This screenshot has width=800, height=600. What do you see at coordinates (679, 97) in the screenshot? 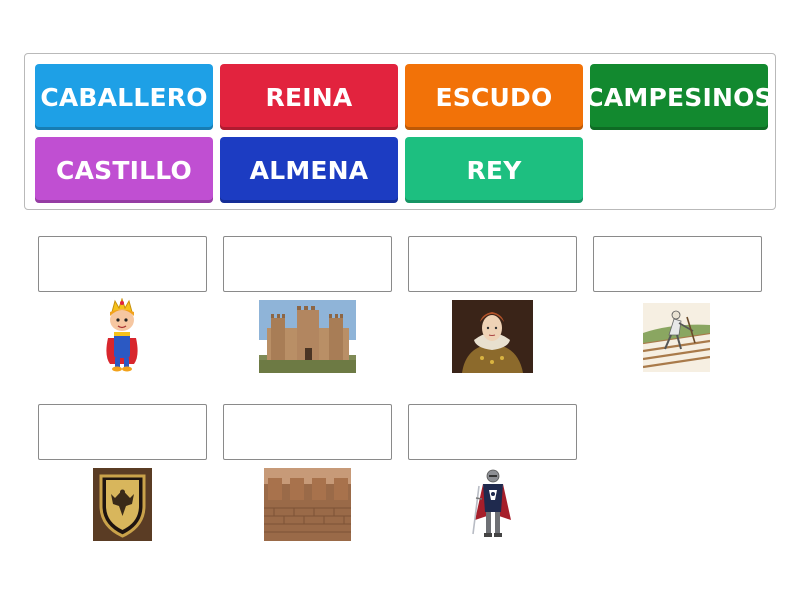
I see `tile-campesinos: CAMPESINOS` at bounding box center [679, 97].